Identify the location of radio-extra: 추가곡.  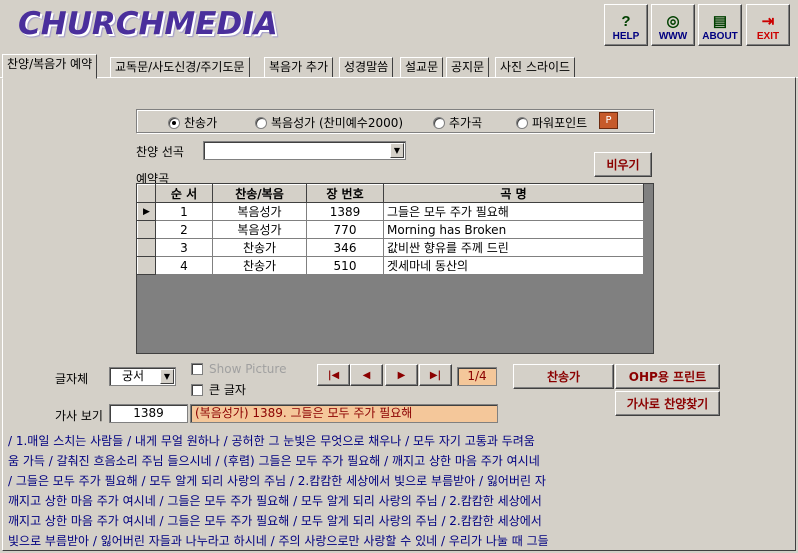
(457, 122).